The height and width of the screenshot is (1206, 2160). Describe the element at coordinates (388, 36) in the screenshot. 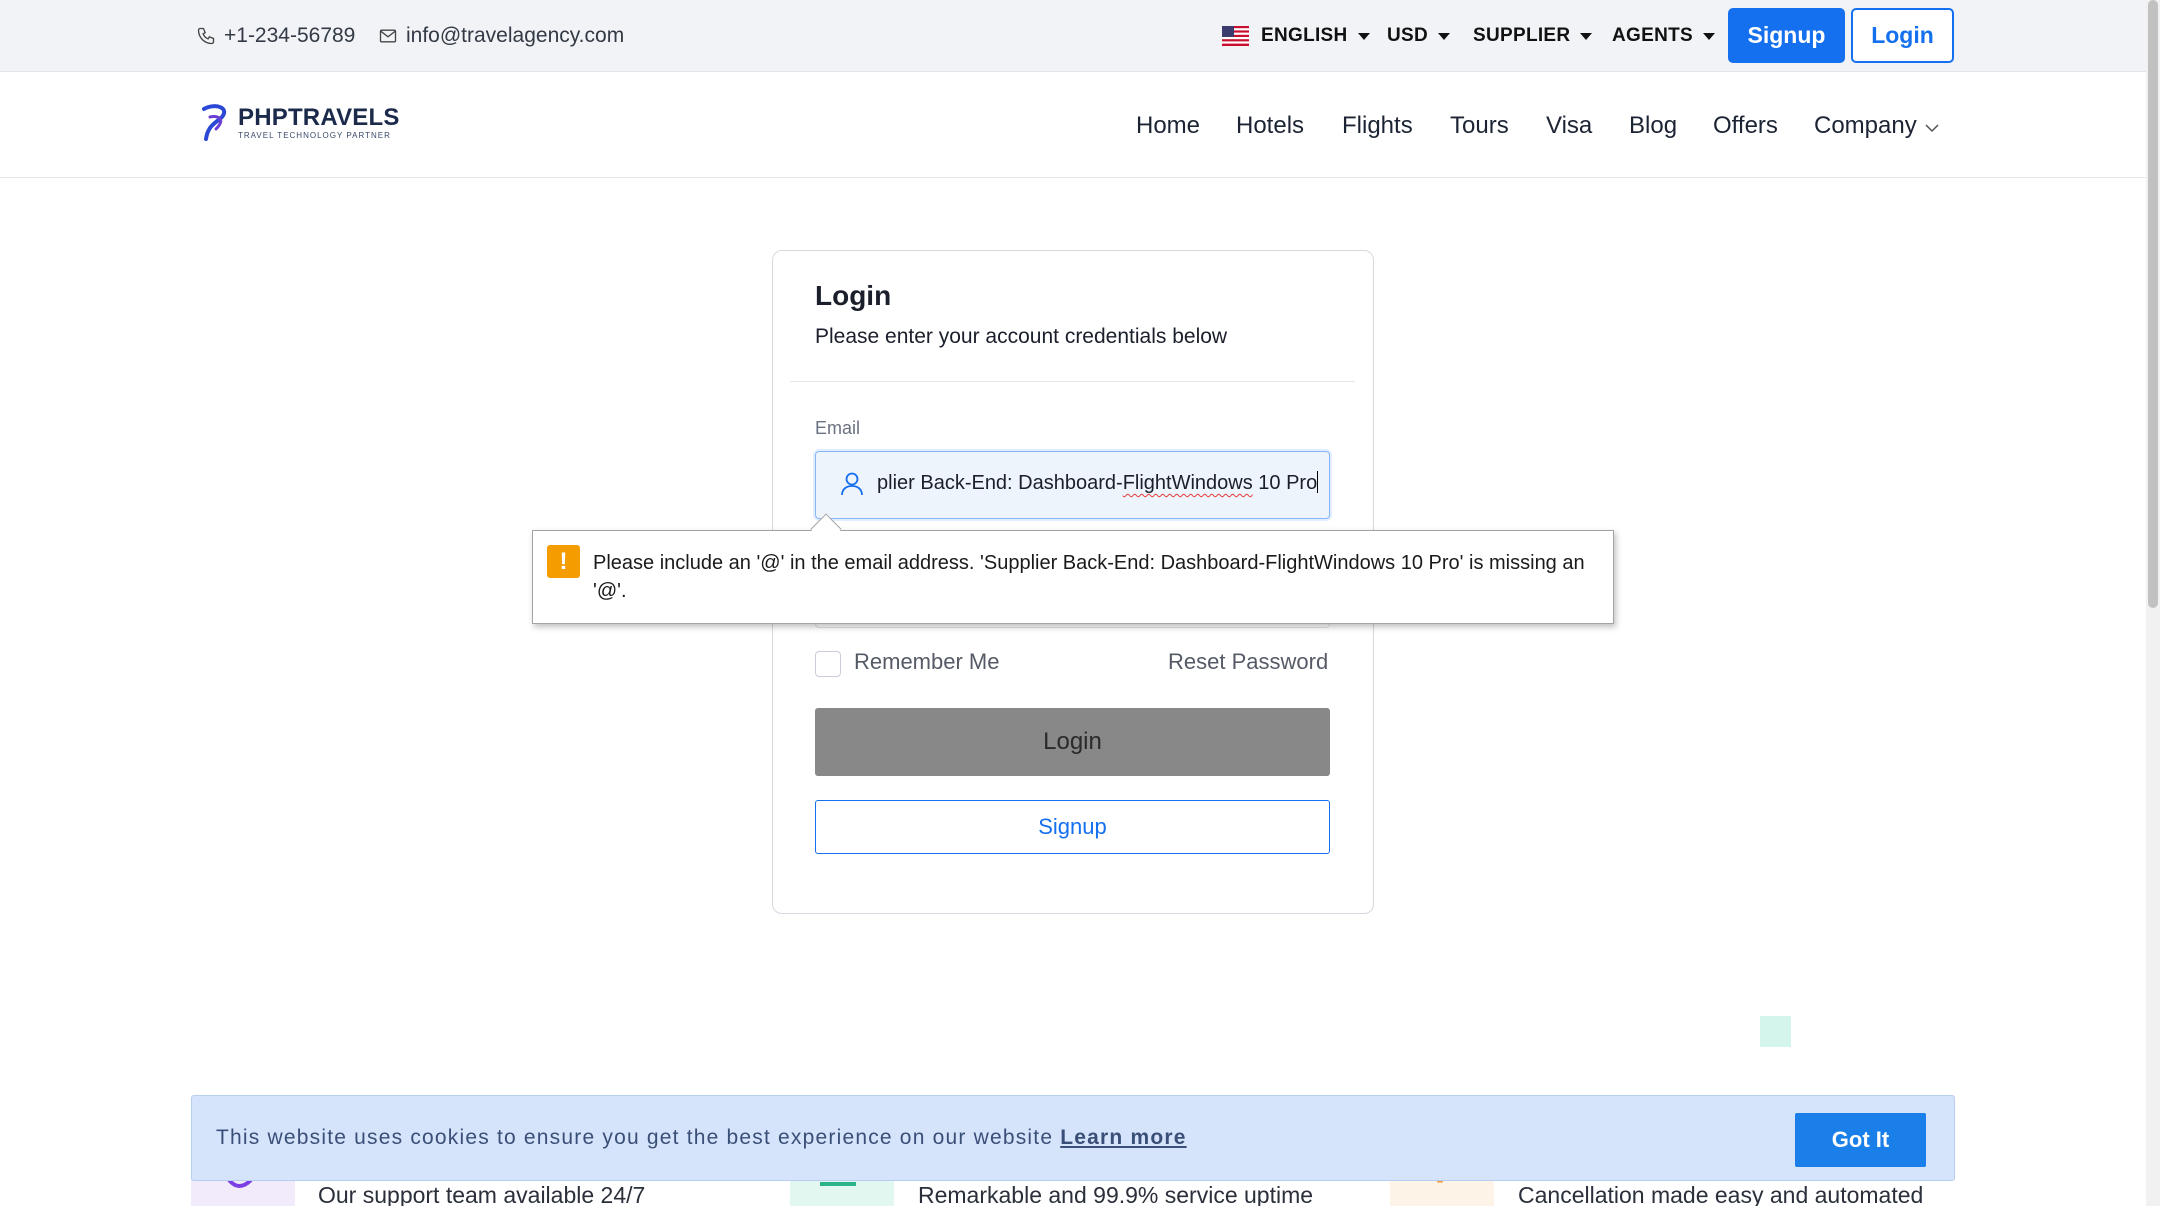

I see `mail-icon` at that location.